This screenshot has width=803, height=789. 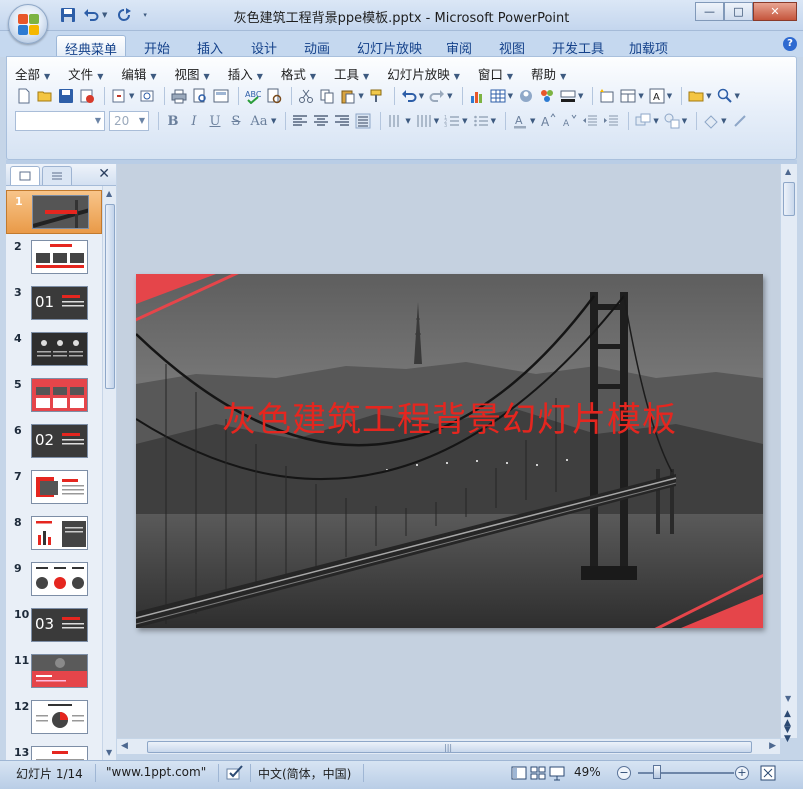 What do you see at coordinates (657, 96) in the screenshot?
I see `font-color-icon: A` at bounding box center [657, 96].